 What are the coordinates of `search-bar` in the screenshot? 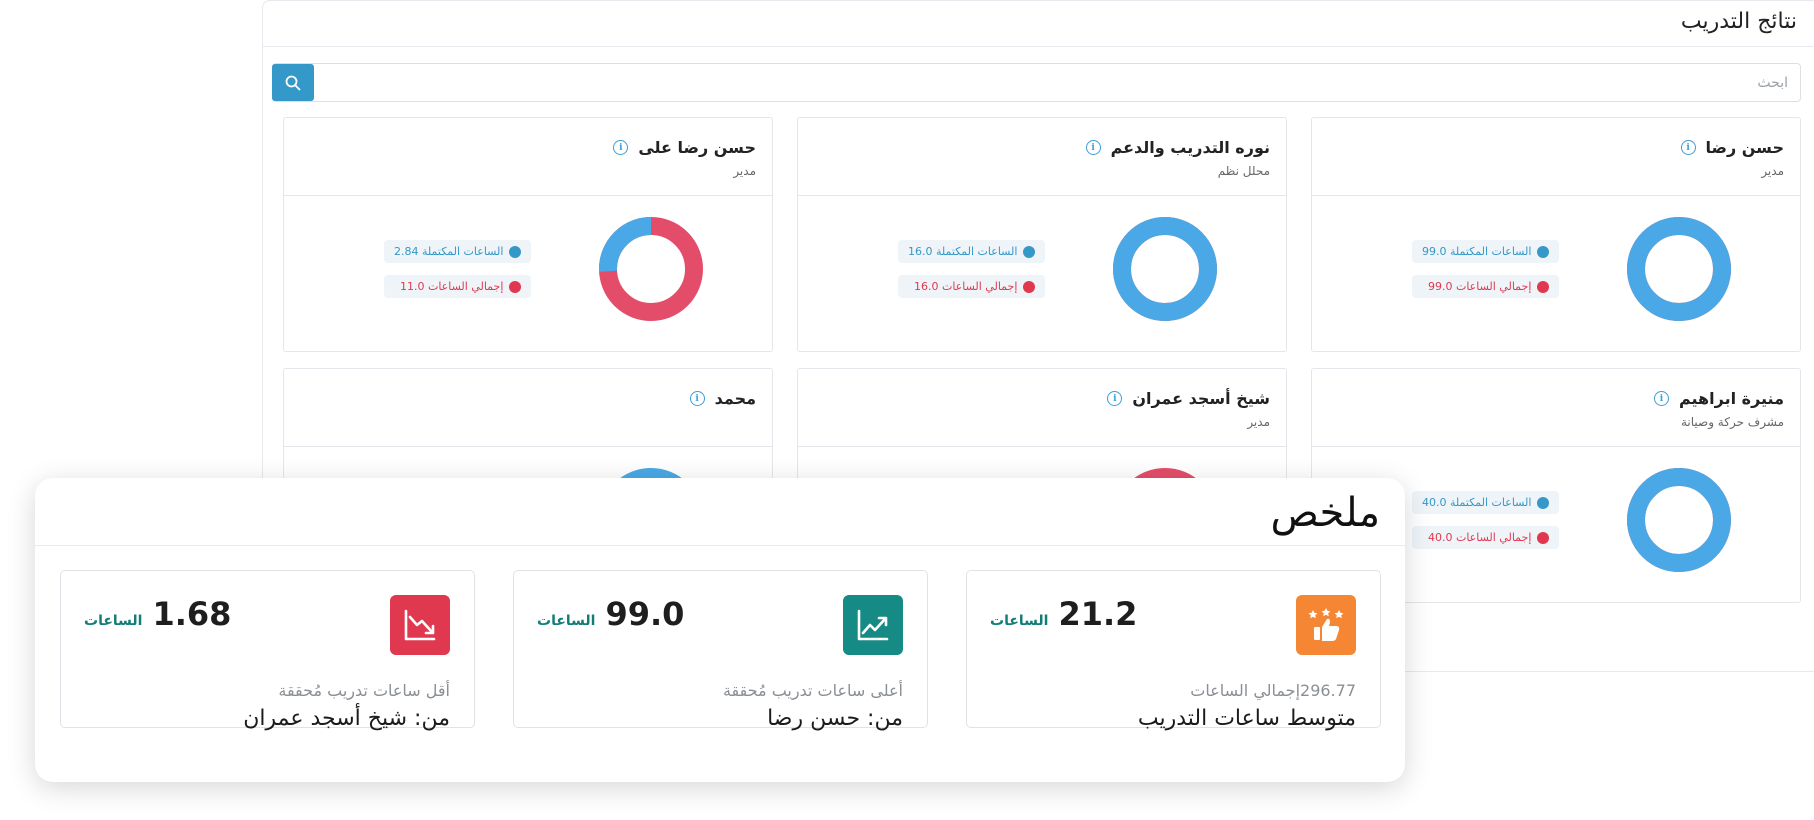 It's located at (1036, 82).